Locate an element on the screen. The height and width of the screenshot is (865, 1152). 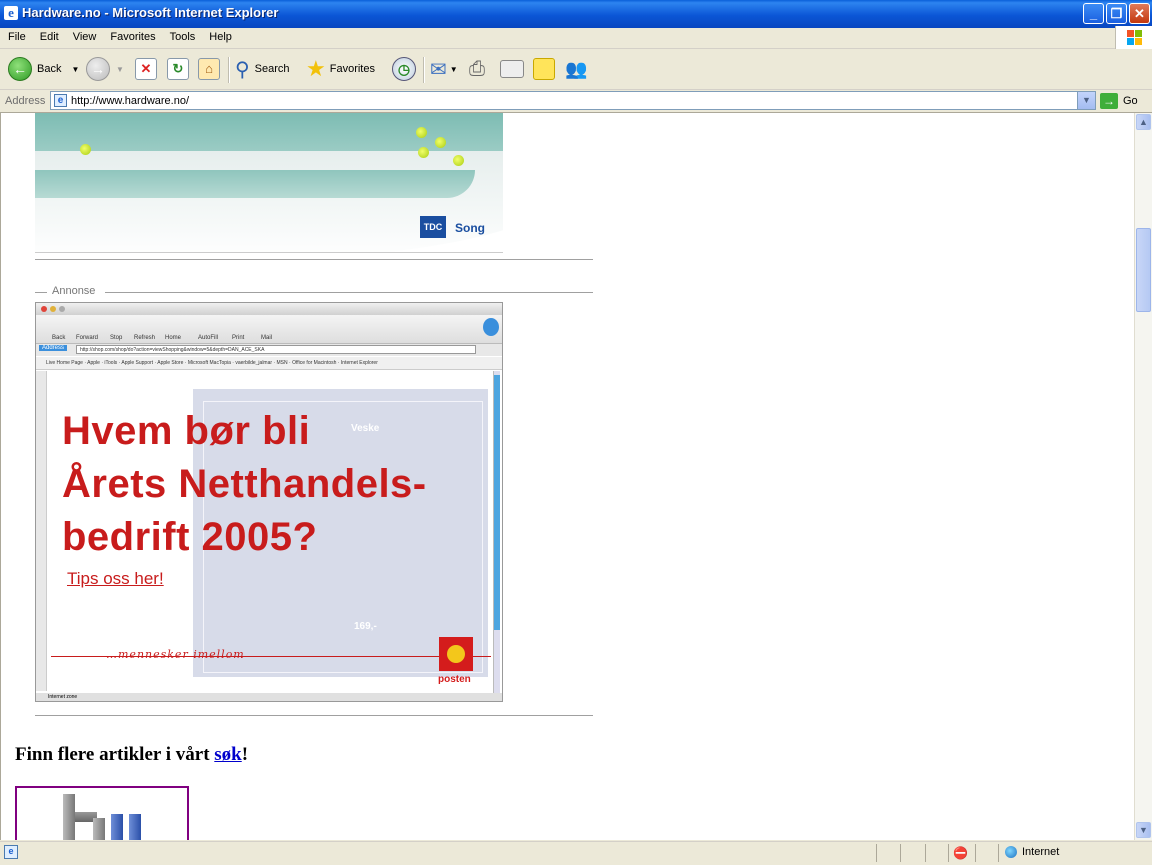
history-icon: ◷ is located at coordinates (404, 69).